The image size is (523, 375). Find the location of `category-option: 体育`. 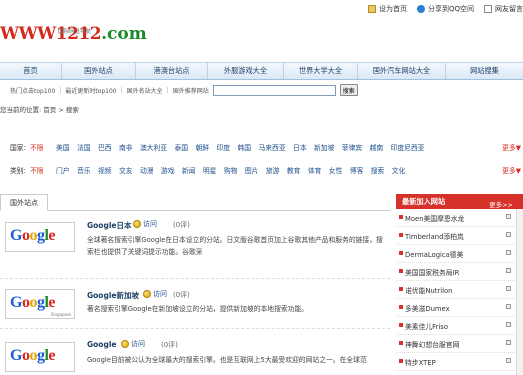

category-option: 体育 is located at coordinates (315, 170).